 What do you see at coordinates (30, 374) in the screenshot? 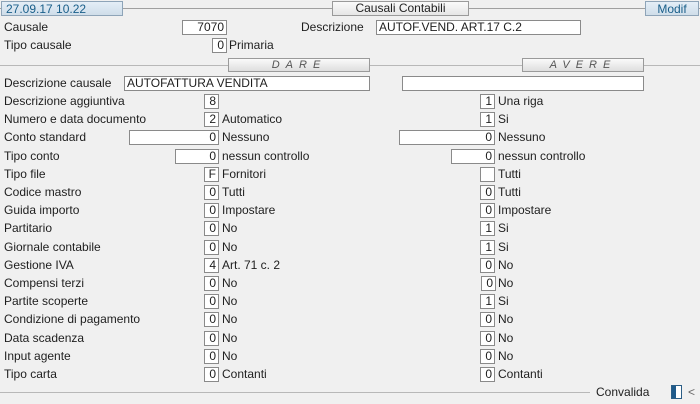
I see `tipo-carta-label: Tipo carta` at bounding box center [30, 374].